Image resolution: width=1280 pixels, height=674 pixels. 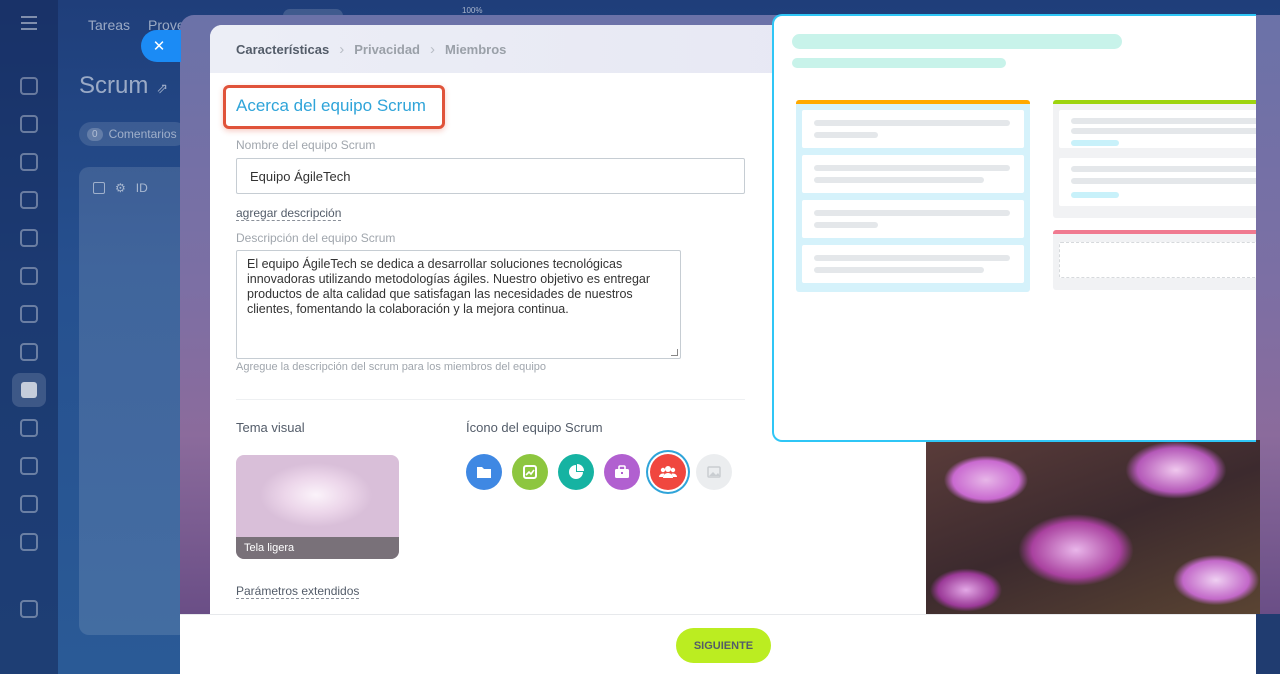 I want to click on theme-preview: Tela ligera, so click(x=317, y=507).